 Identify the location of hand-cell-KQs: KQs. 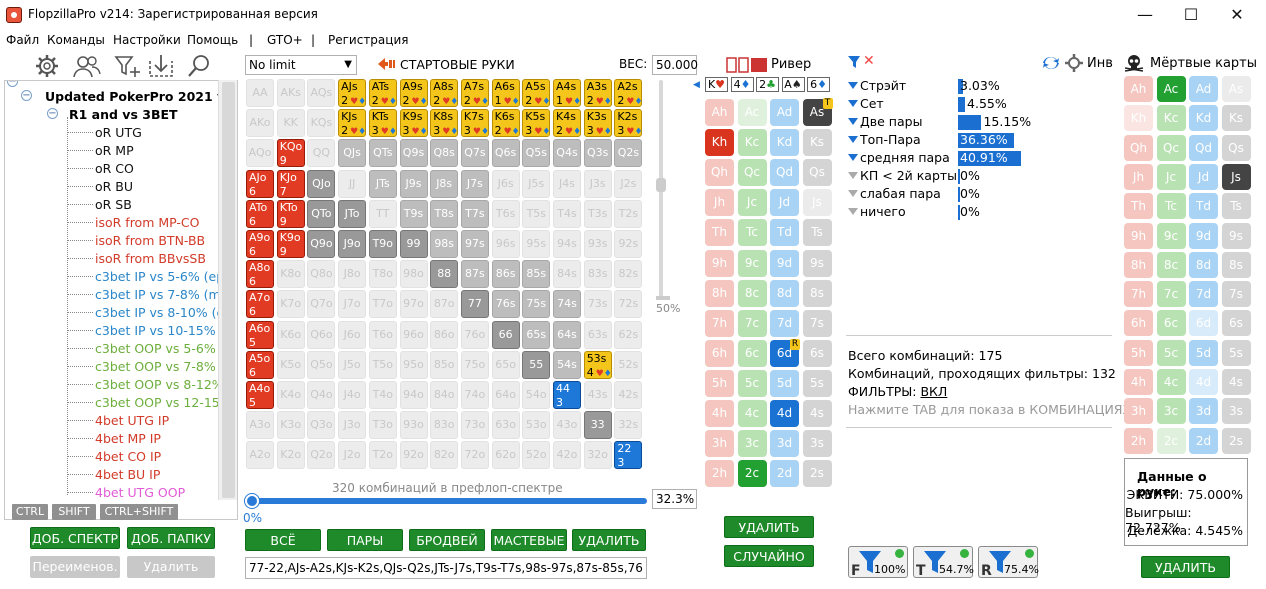
(321, 123).